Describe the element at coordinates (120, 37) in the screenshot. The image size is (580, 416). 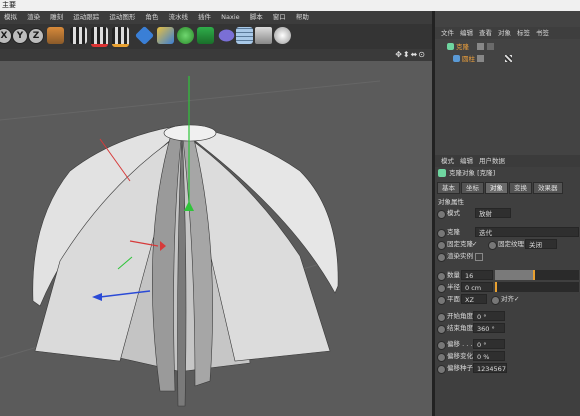
I see `render-settings-icon` at that location.